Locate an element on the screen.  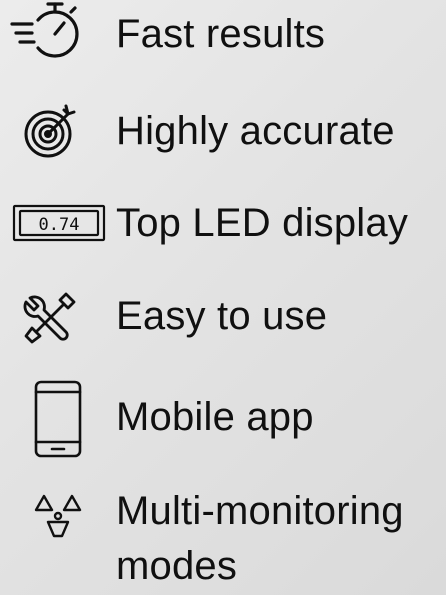
feature-label: Top LED display is located at coordinates (262, 223).